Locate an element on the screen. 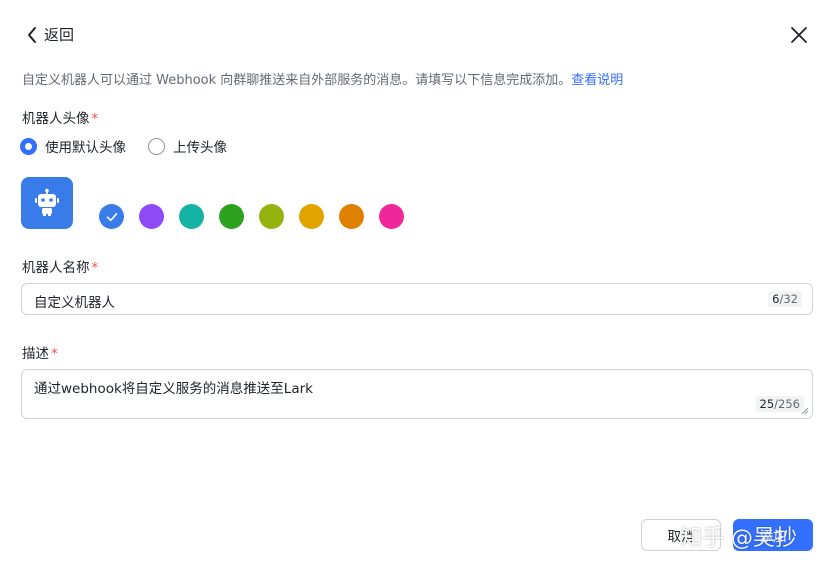 This screenshot has width=831, height=570. name-input-value: 自定义机器人 is located at coordinates (74, 301).